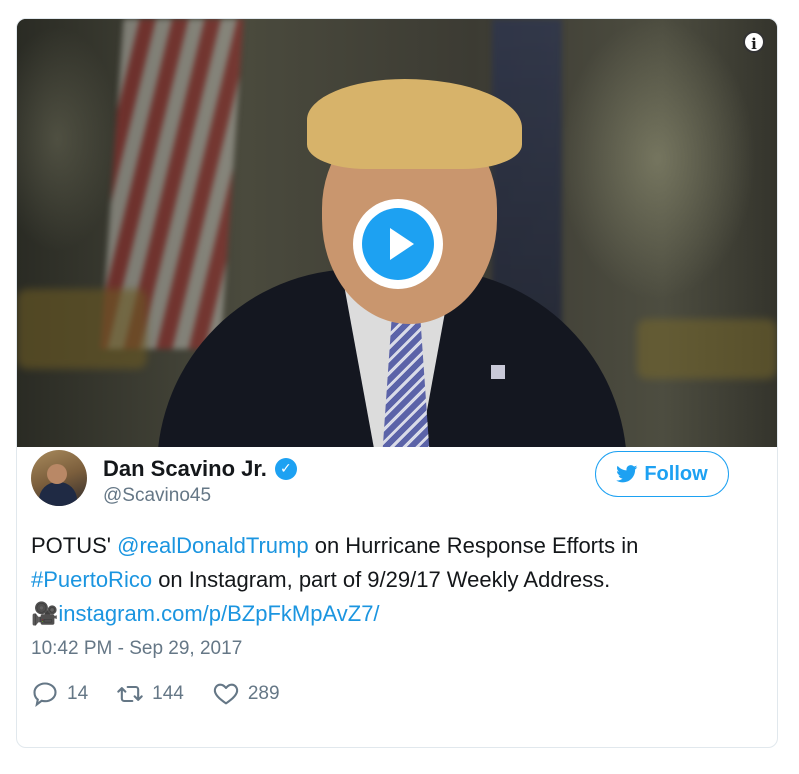 This screenshot has width=799, height=774. I want to click on hashtag-link: #PuertoRico, so click(91, 579).